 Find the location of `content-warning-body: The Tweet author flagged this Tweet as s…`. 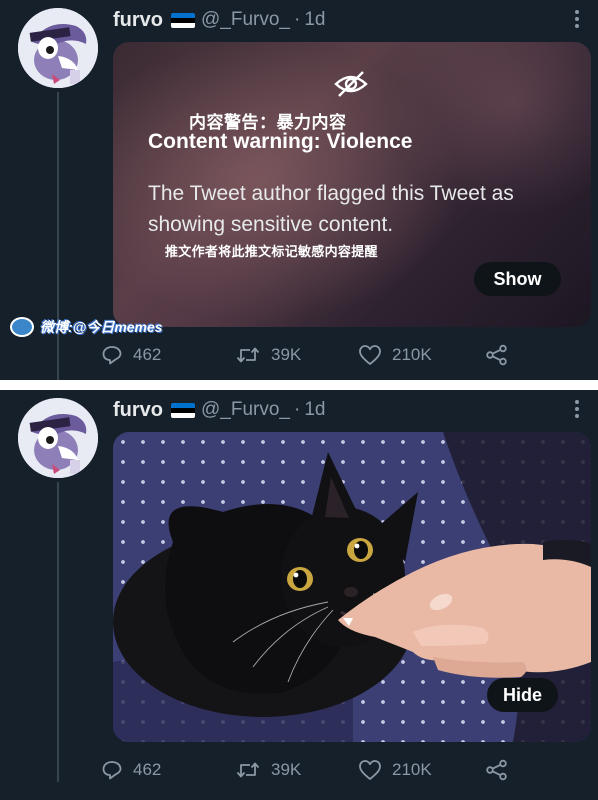

content-warning-body: The Tweet author flagged this Tweet as s… is located at coordinates (331, 209).